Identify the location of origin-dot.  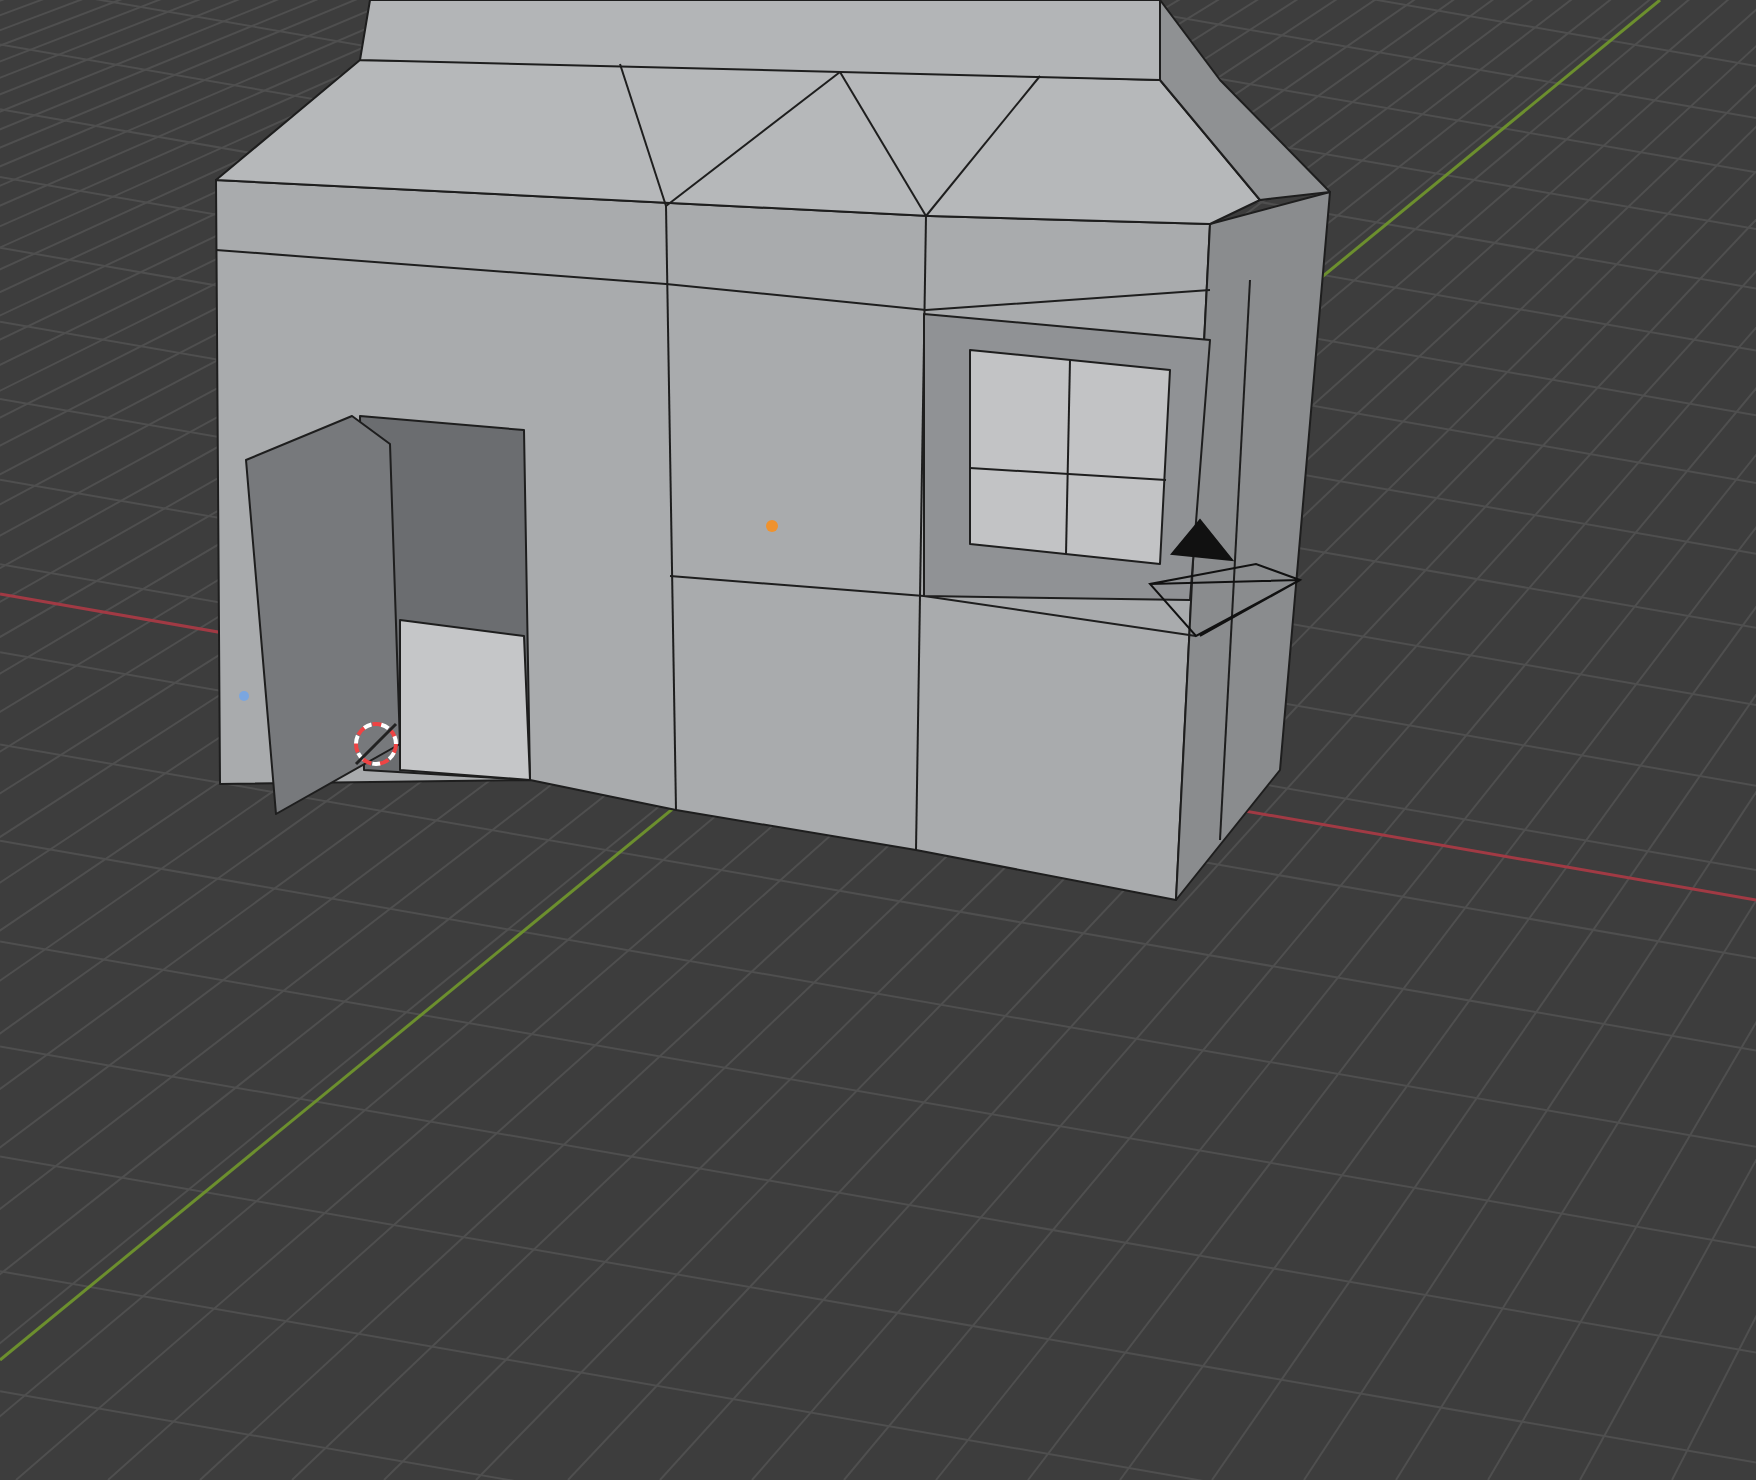
(772, 526).